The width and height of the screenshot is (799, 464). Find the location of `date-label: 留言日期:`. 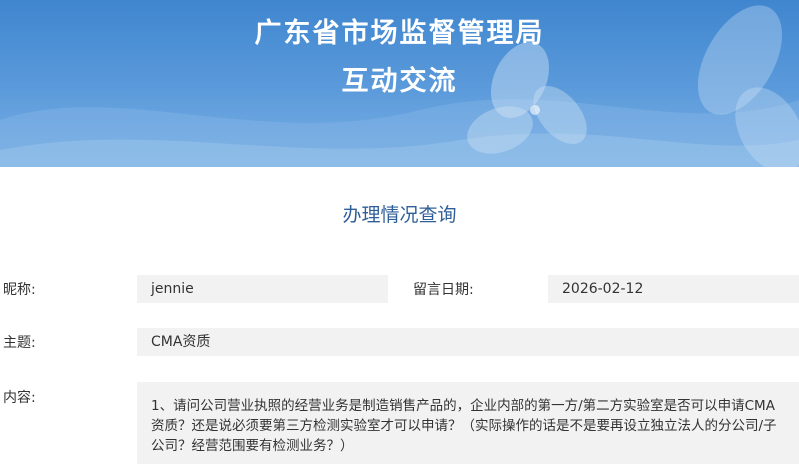

date-label: 留言日期: is located at coordinates (443, 290).